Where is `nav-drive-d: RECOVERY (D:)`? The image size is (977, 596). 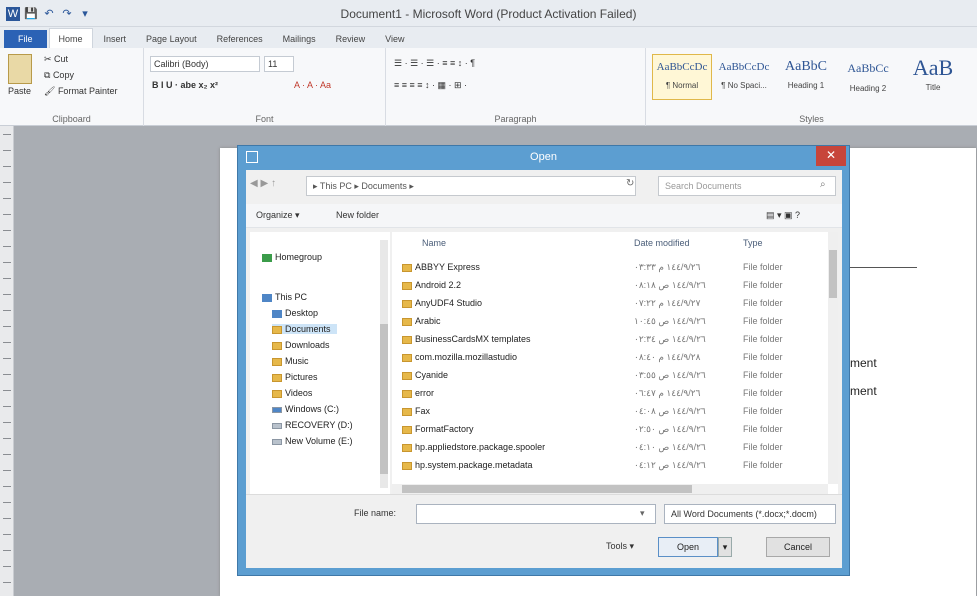 nav-drive-d: RECOVERY (D:) is located at coordinates (312, 425).